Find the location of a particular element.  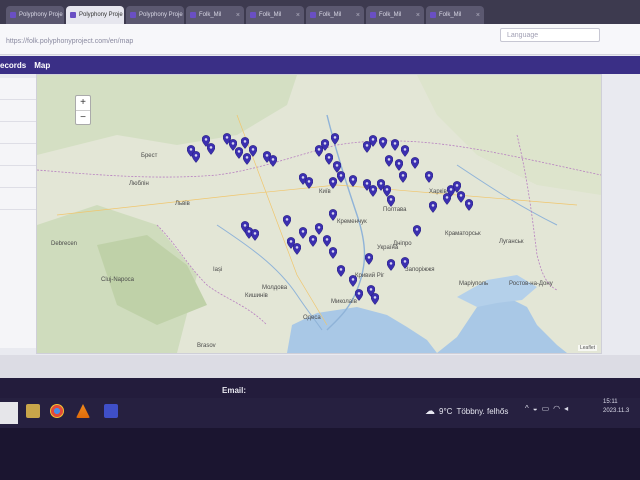

zoom-out-button: − is located at coordinates (83, 118).